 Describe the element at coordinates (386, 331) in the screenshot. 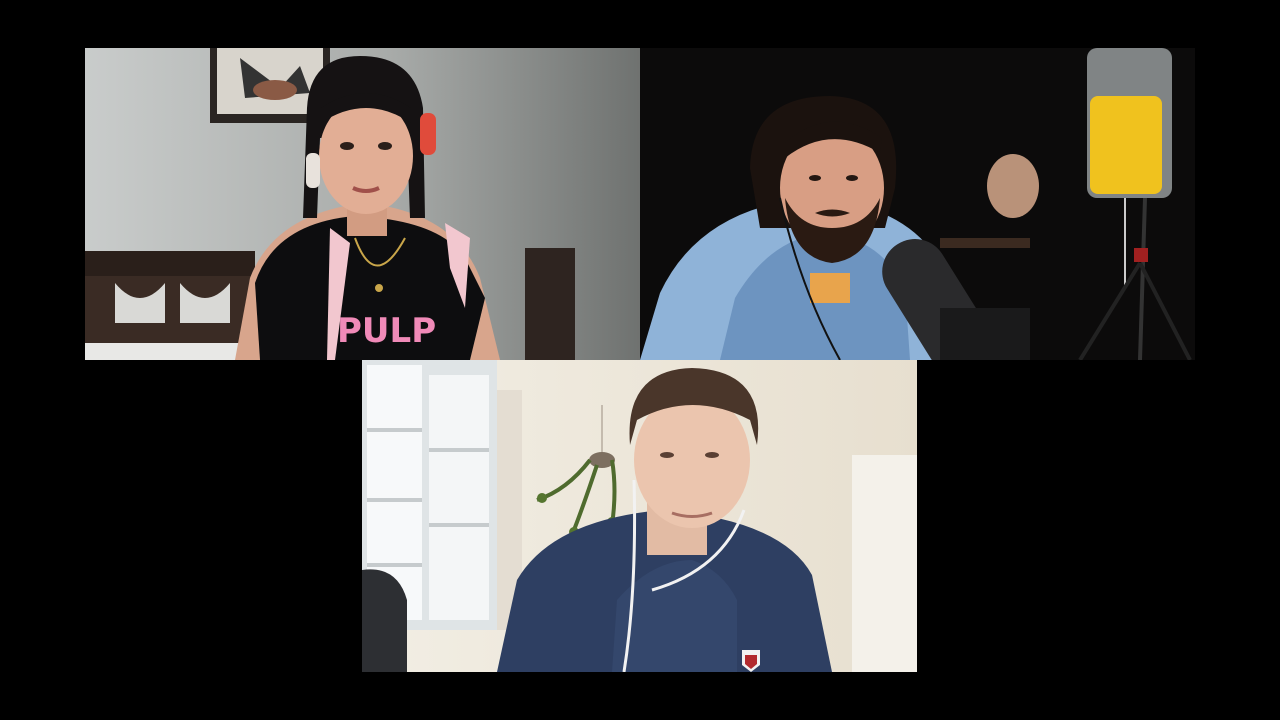

I see `shirt-text: PULP` at that location.